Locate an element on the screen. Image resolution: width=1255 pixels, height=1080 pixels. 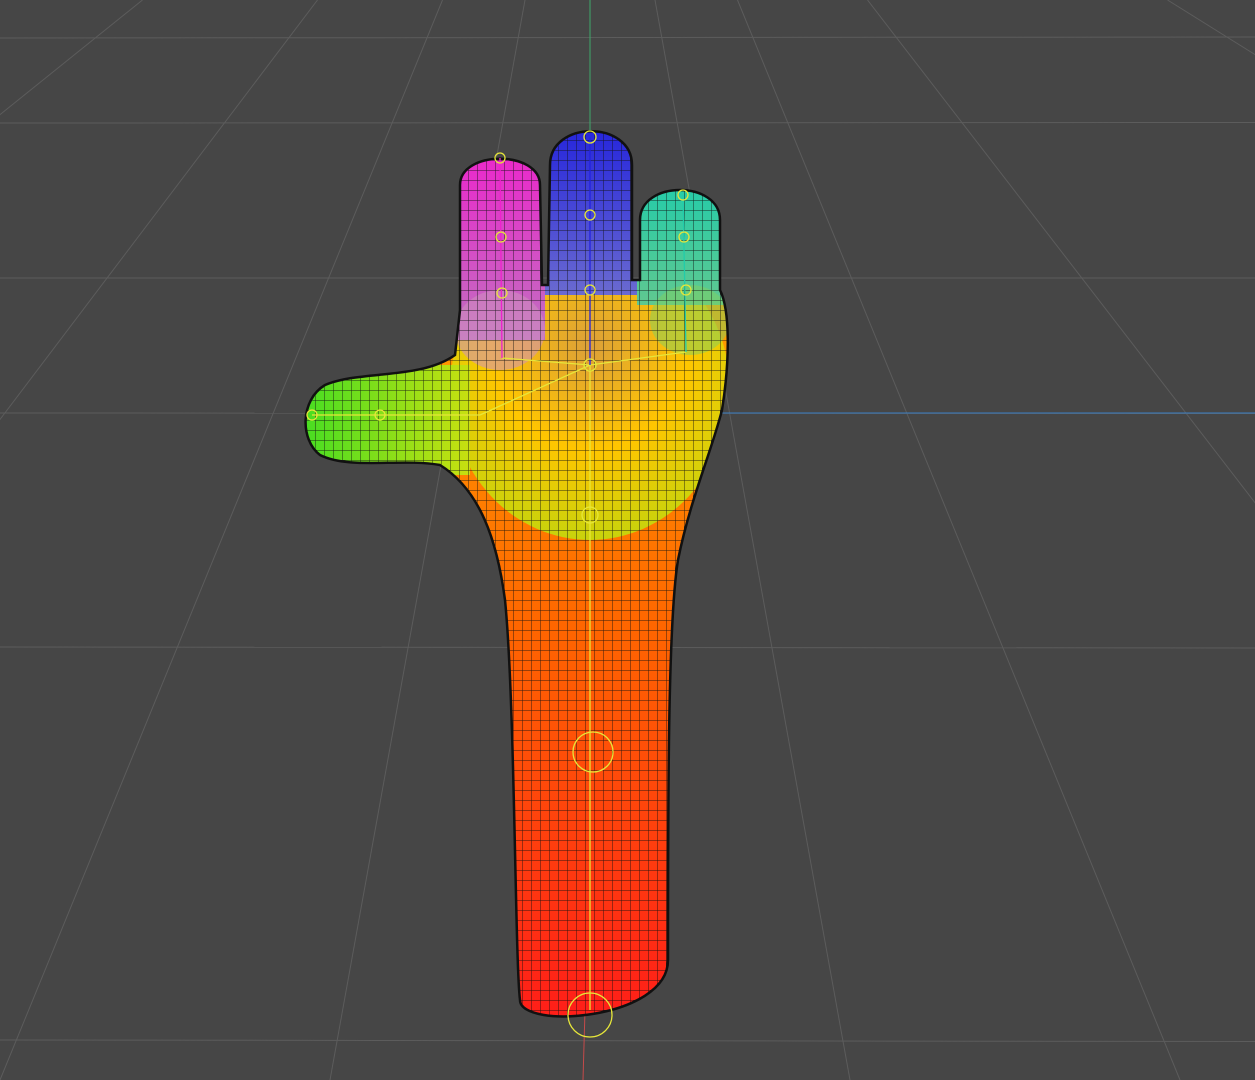
axis-z-line is located at coordinates (584, 1044).